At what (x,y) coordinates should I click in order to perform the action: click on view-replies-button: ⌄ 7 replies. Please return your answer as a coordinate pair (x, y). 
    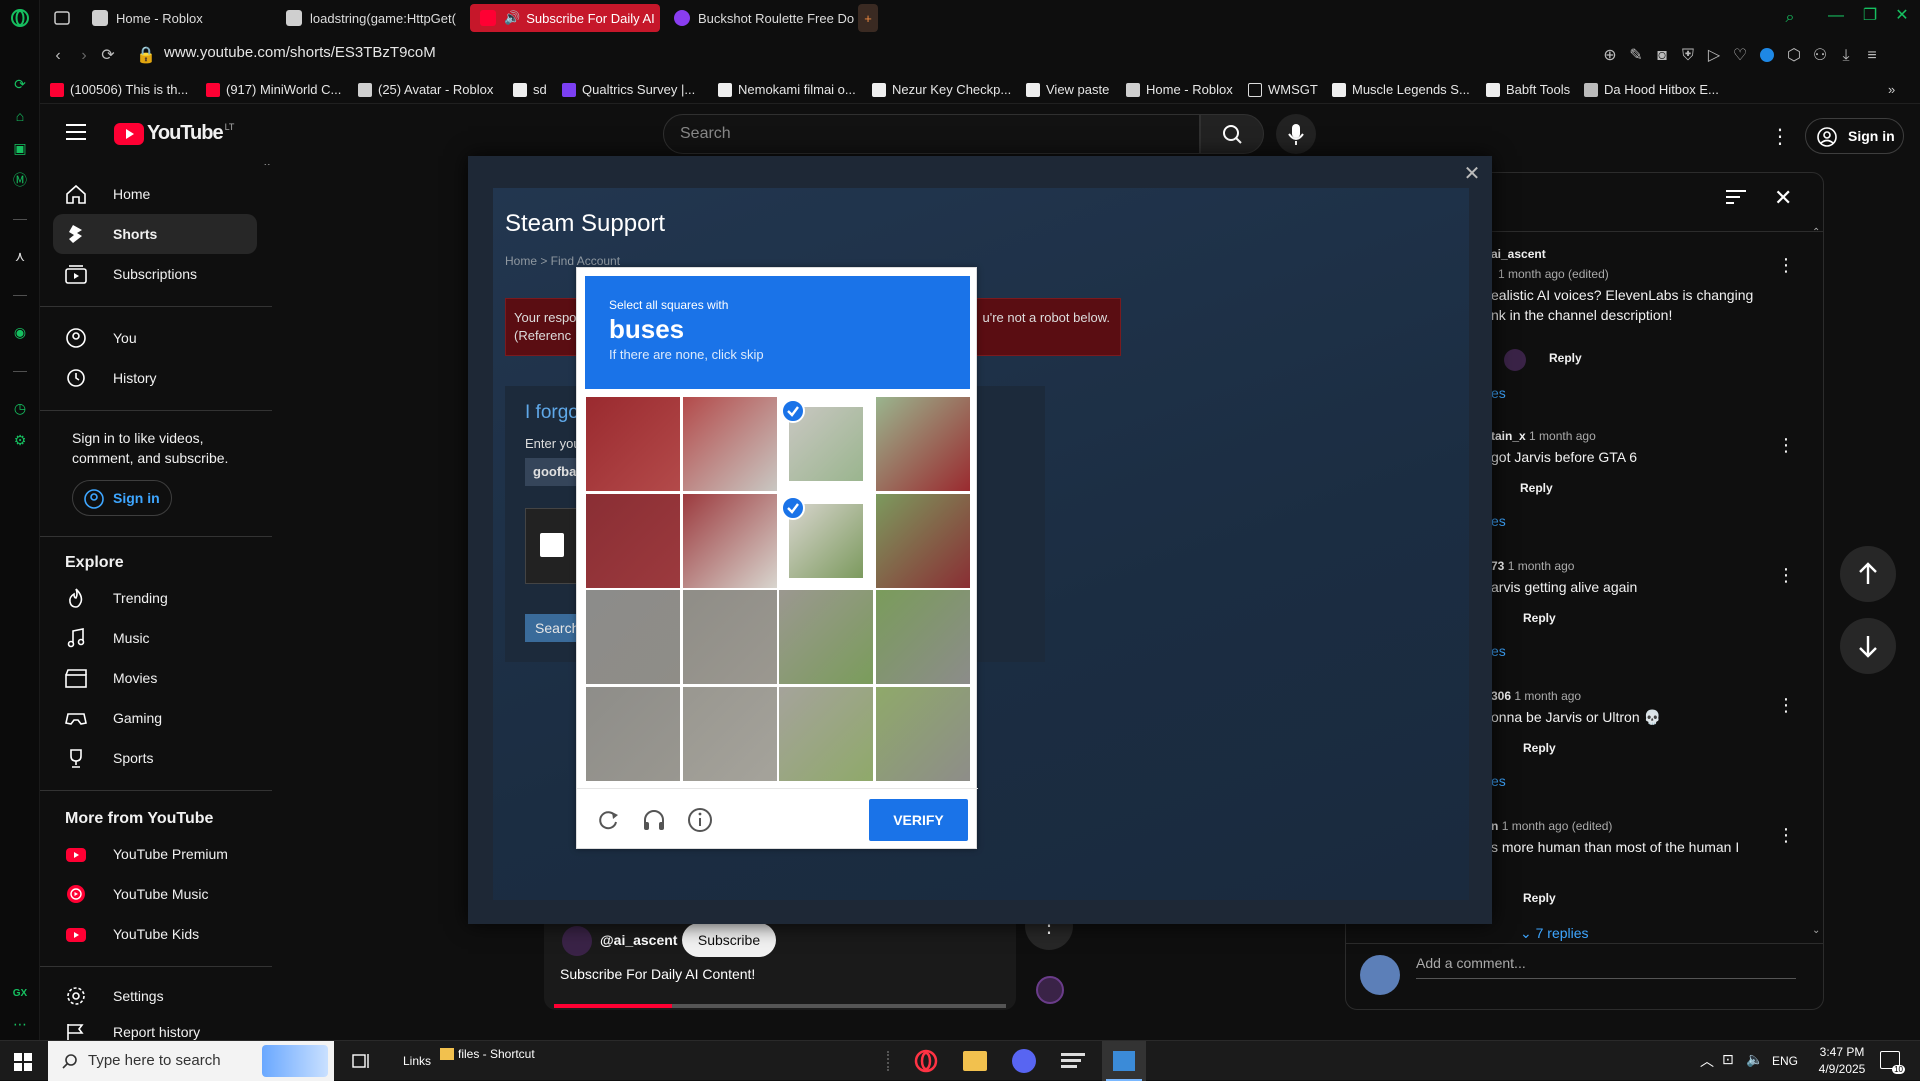
    Looking at the image, I should click on (1554, 933).